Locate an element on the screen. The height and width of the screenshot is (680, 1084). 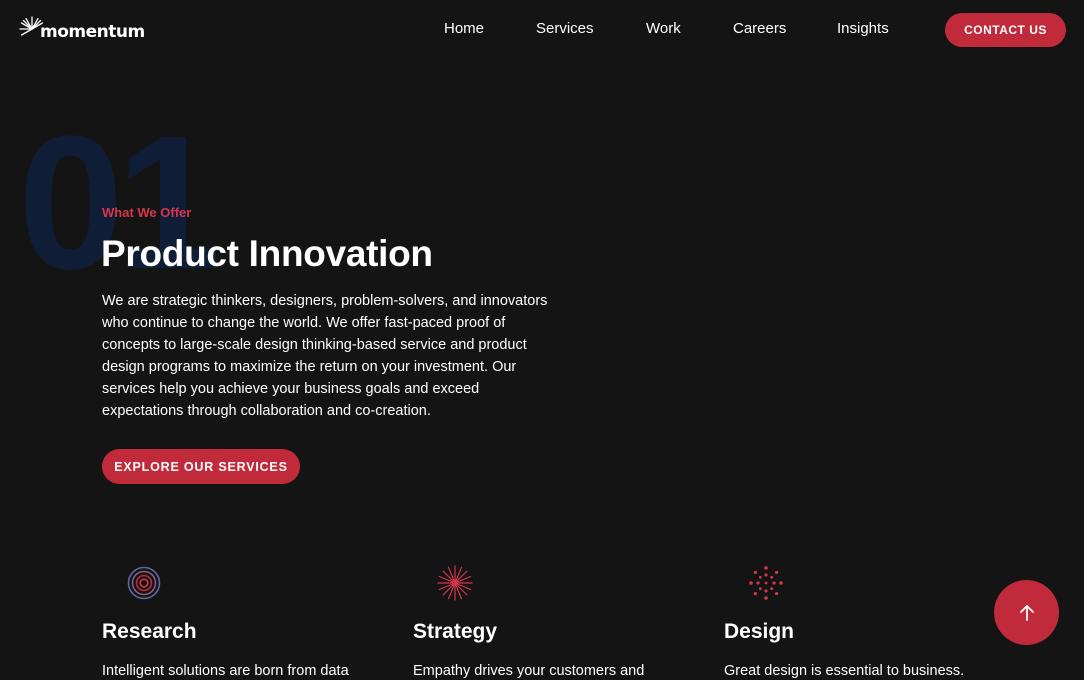
concentric-circles-icon is located at coordinates (144, 583).